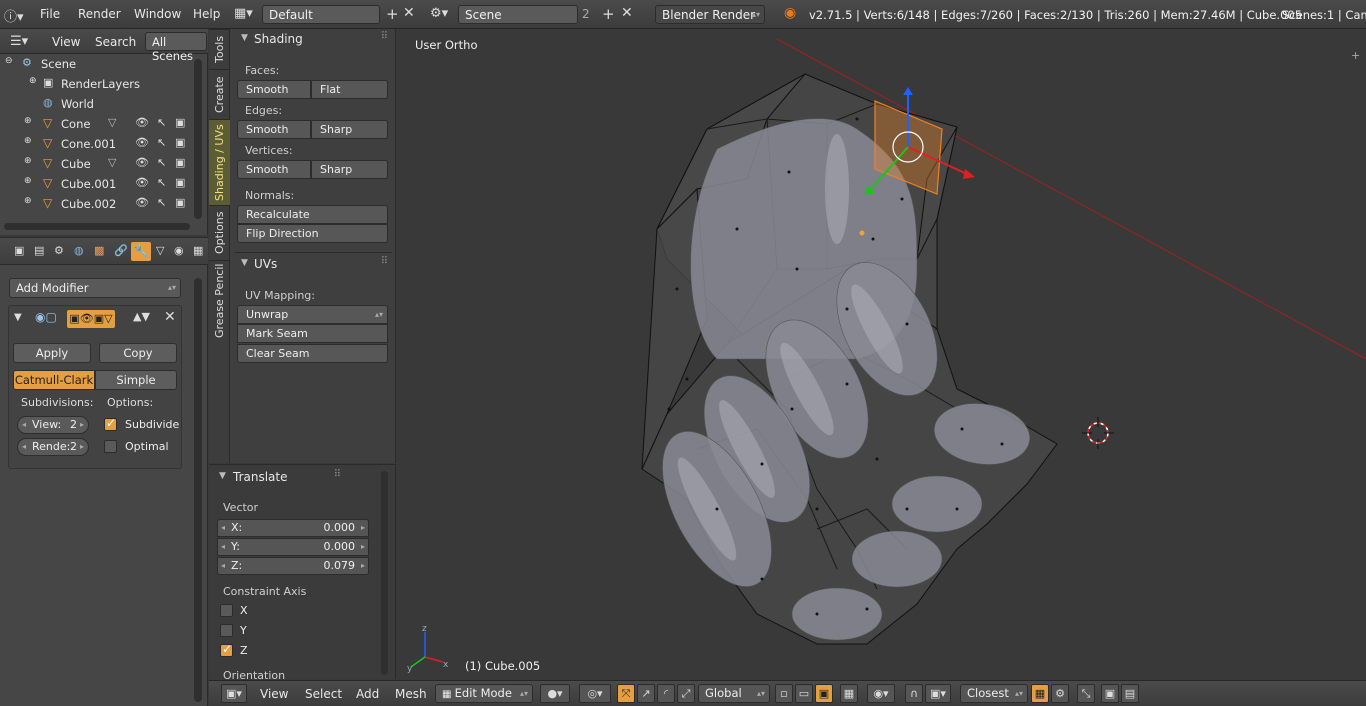  I want to click on screen-layout-icon: ▦▾, so click(243, 13).